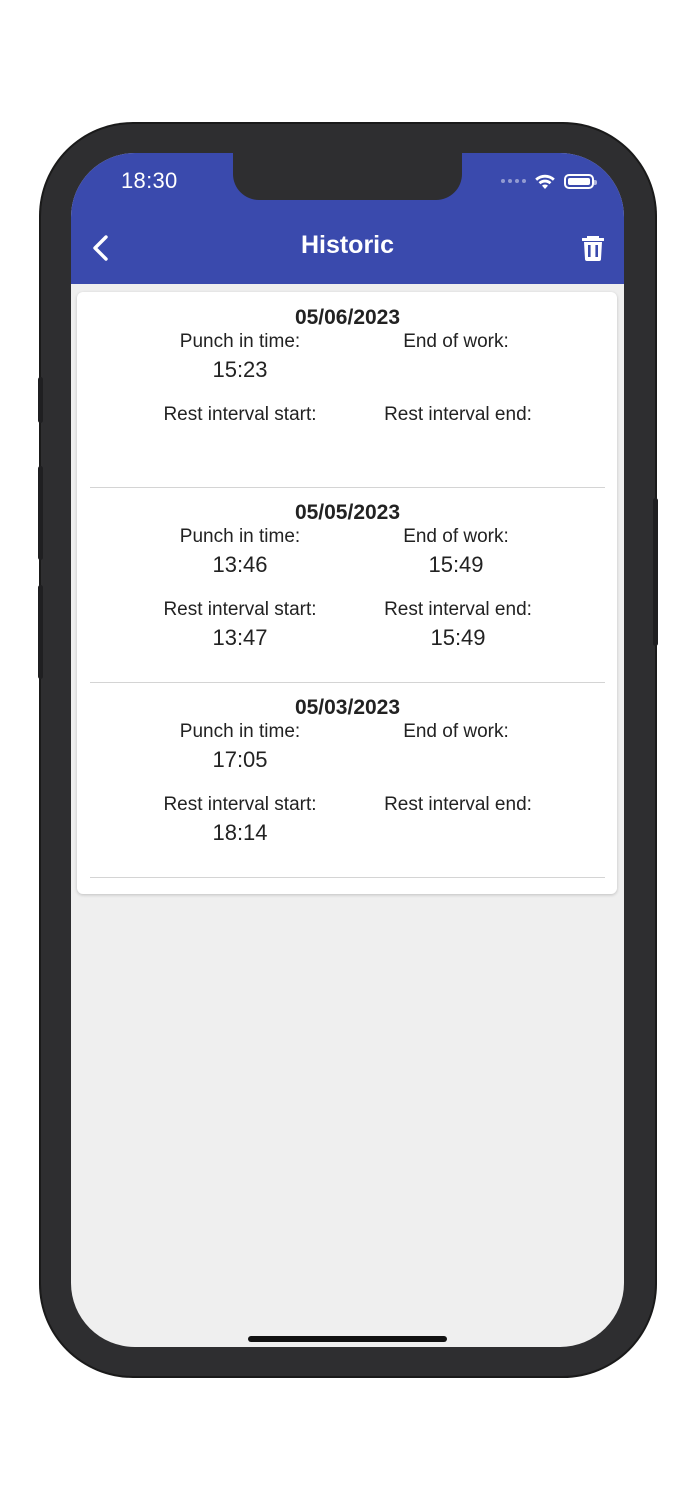 This screenshot has width=693, height=1500. What do you see at coordinates (545, 181) in the screenshot?
I see `wifi-icon` at bounding box center [545, 181].